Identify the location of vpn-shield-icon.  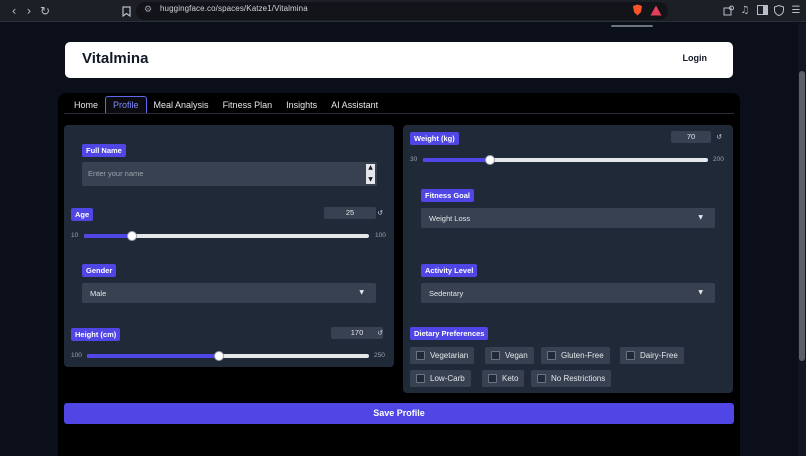
(779, 10).